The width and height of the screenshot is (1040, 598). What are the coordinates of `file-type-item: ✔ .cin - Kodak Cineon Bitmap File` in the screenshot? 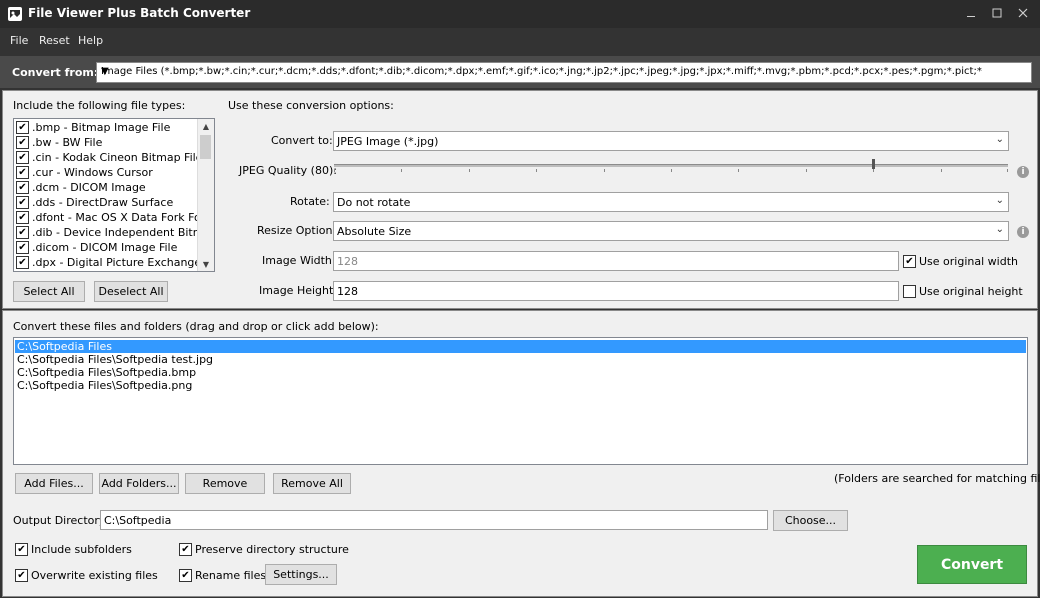 It's located at (109, 157).